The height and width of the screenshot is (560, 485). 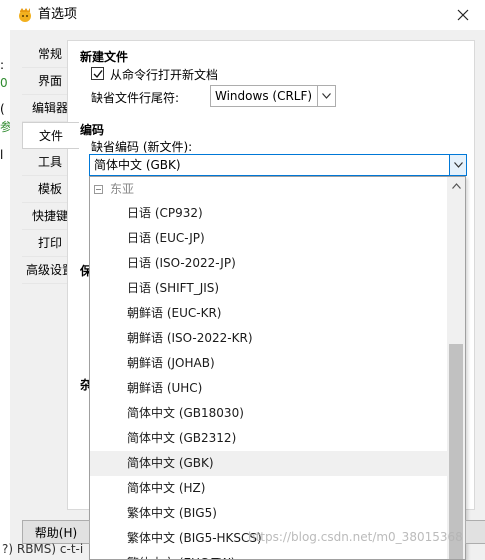 What do you see at coordinates (58, 14) in the screenshot?
I see `window-title: 首选项` at bounding box center [58, 14].